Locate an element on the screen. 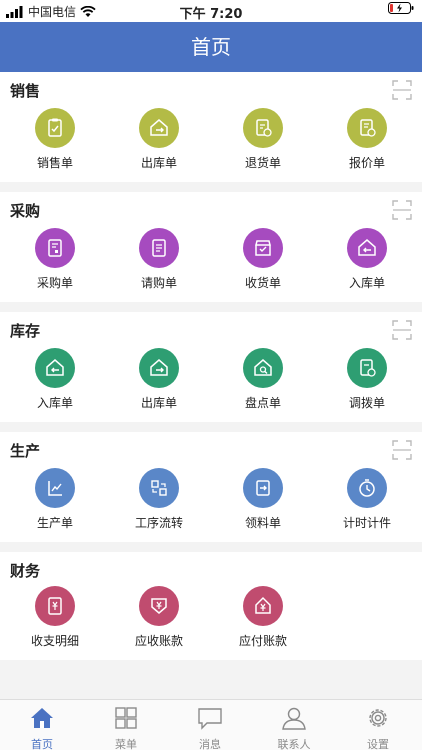 Image resolution: width=422 pixels, height=750 pixels. transfer-icon is located at coordinates (368, 368).